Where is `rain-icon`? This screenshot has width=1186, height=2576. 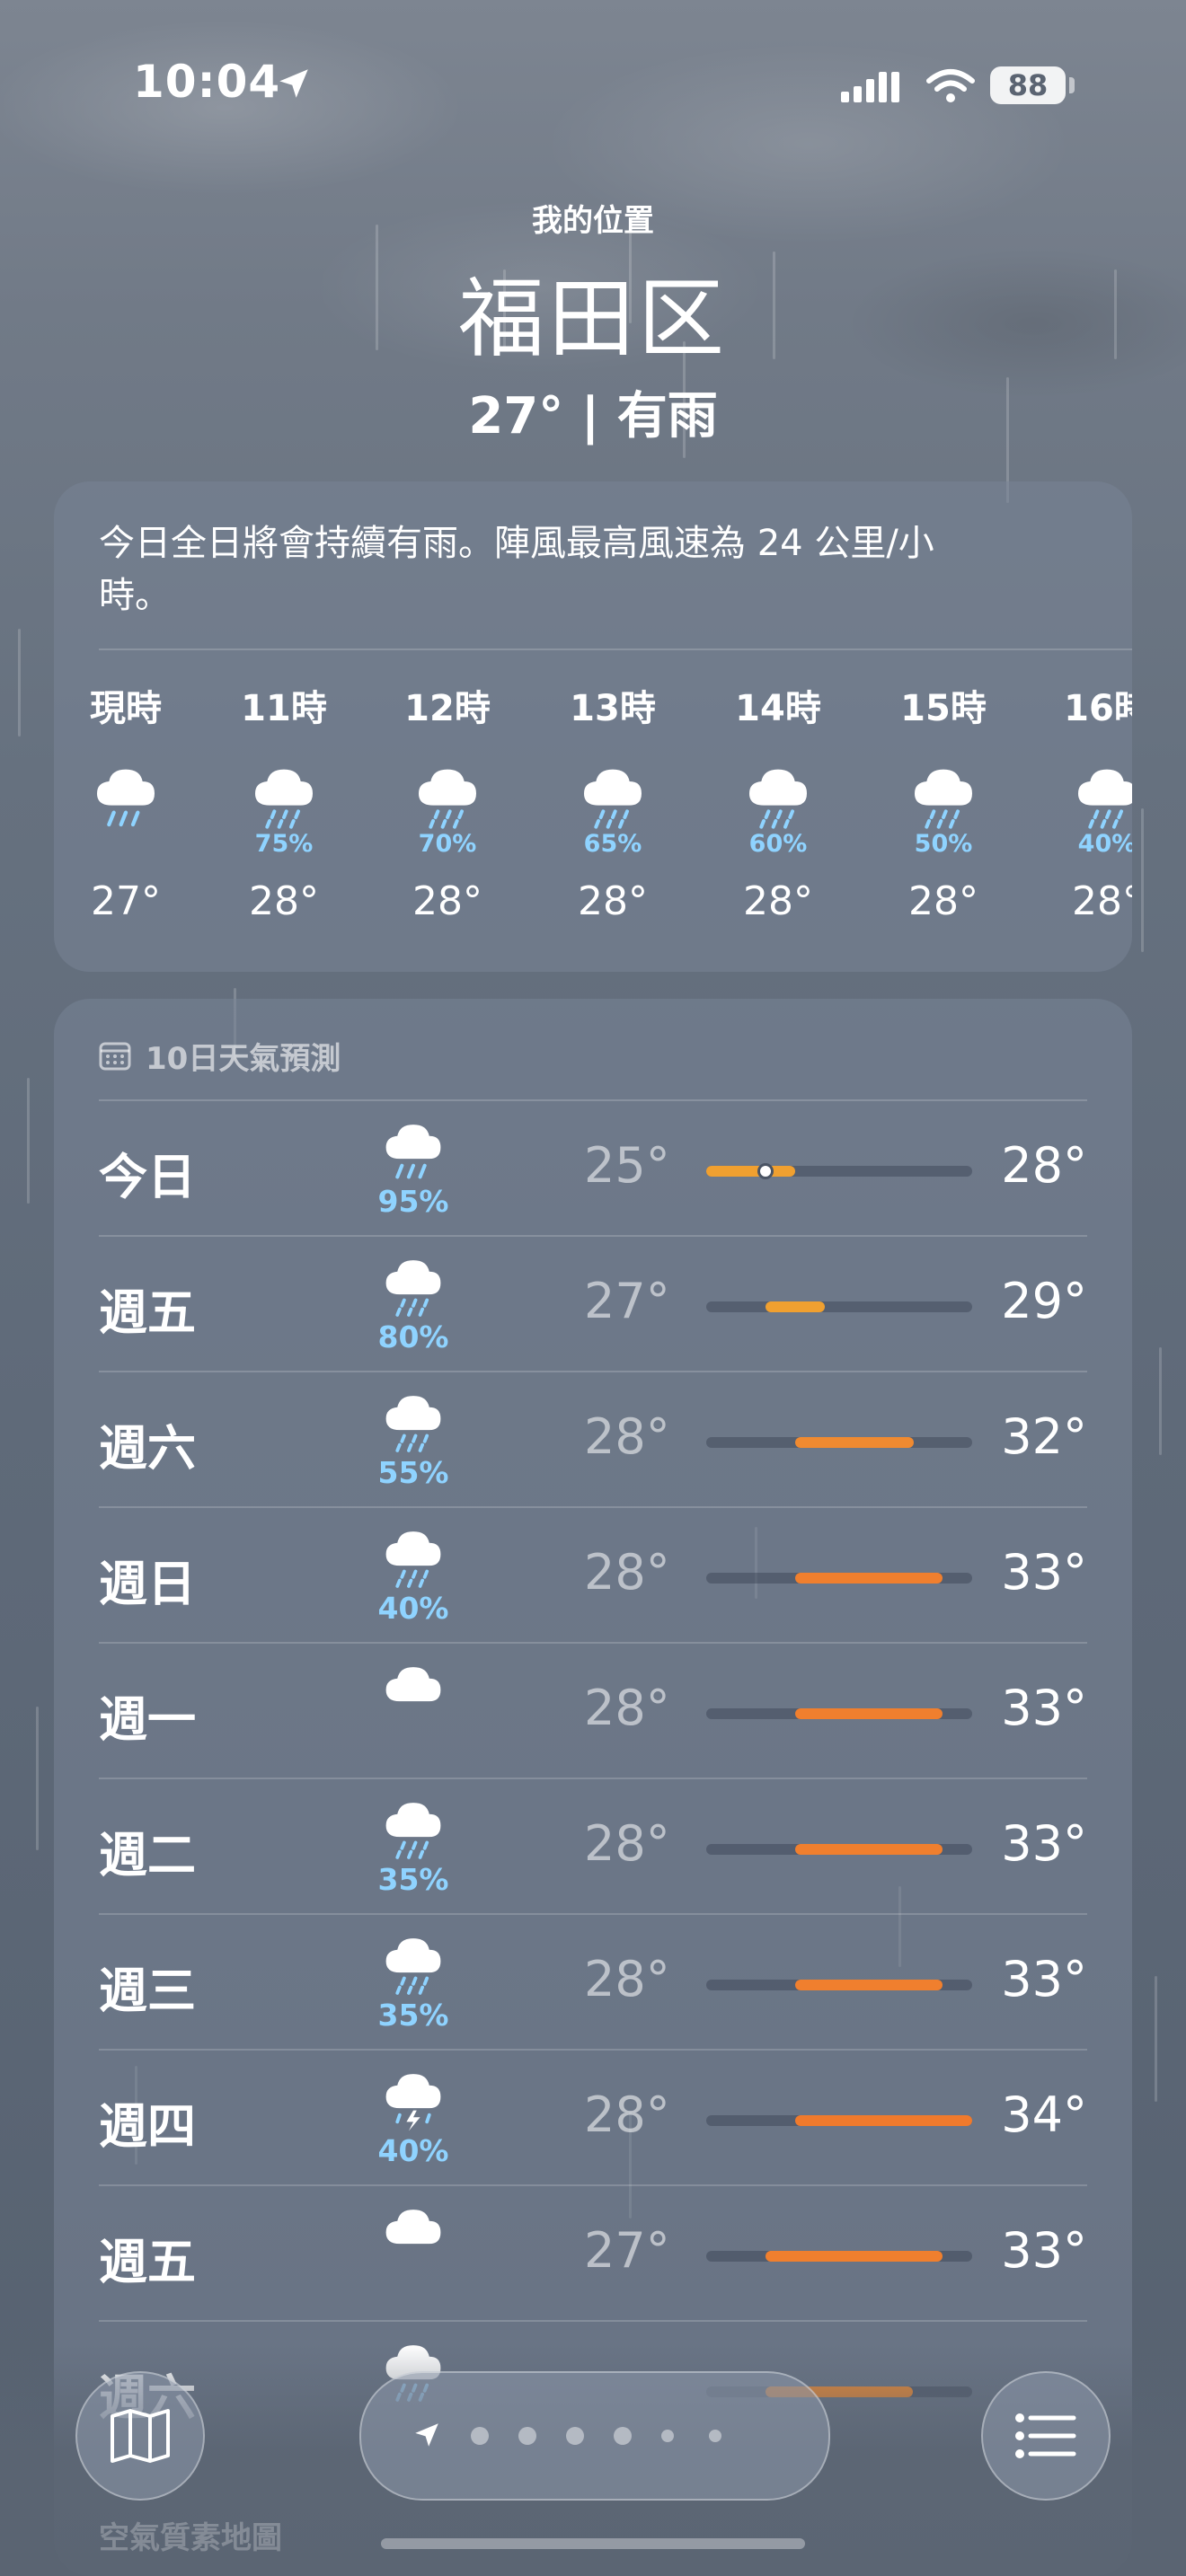 rain-icon is located at coordinates (126, 801).